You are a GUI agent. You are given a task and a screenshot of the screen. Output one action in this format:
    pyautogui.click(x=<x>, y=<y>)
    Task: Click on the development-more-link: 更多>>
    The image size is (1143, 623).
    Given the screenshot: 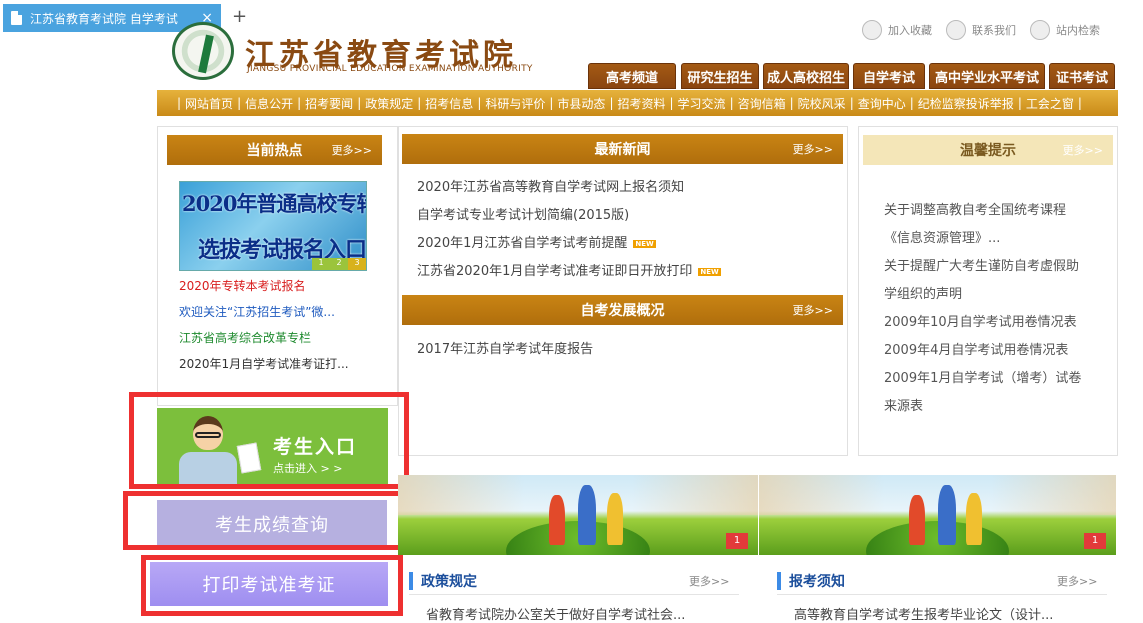 What is the action you would take?
    pyautogui.click(x=813, y=310)
    